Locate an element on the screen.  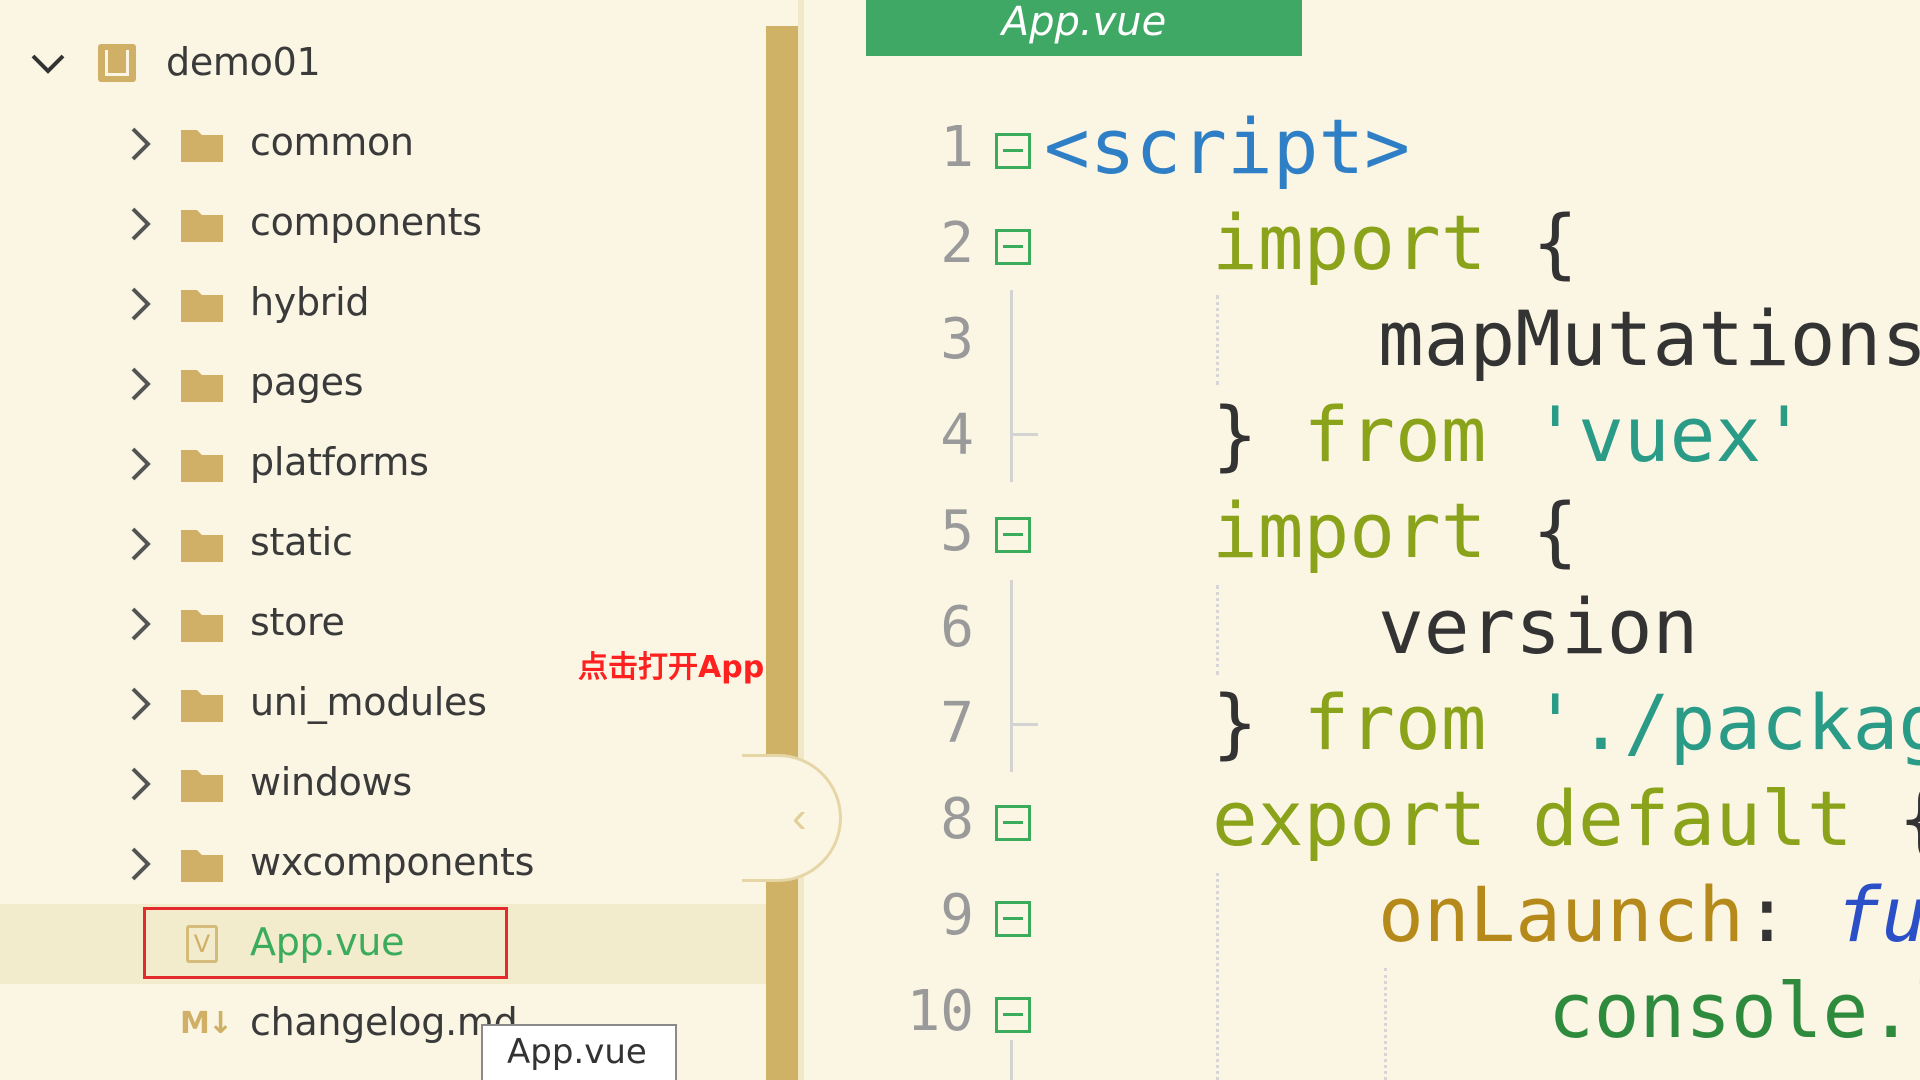
code-line-8: export default { is located at coordinates (1566, 819).